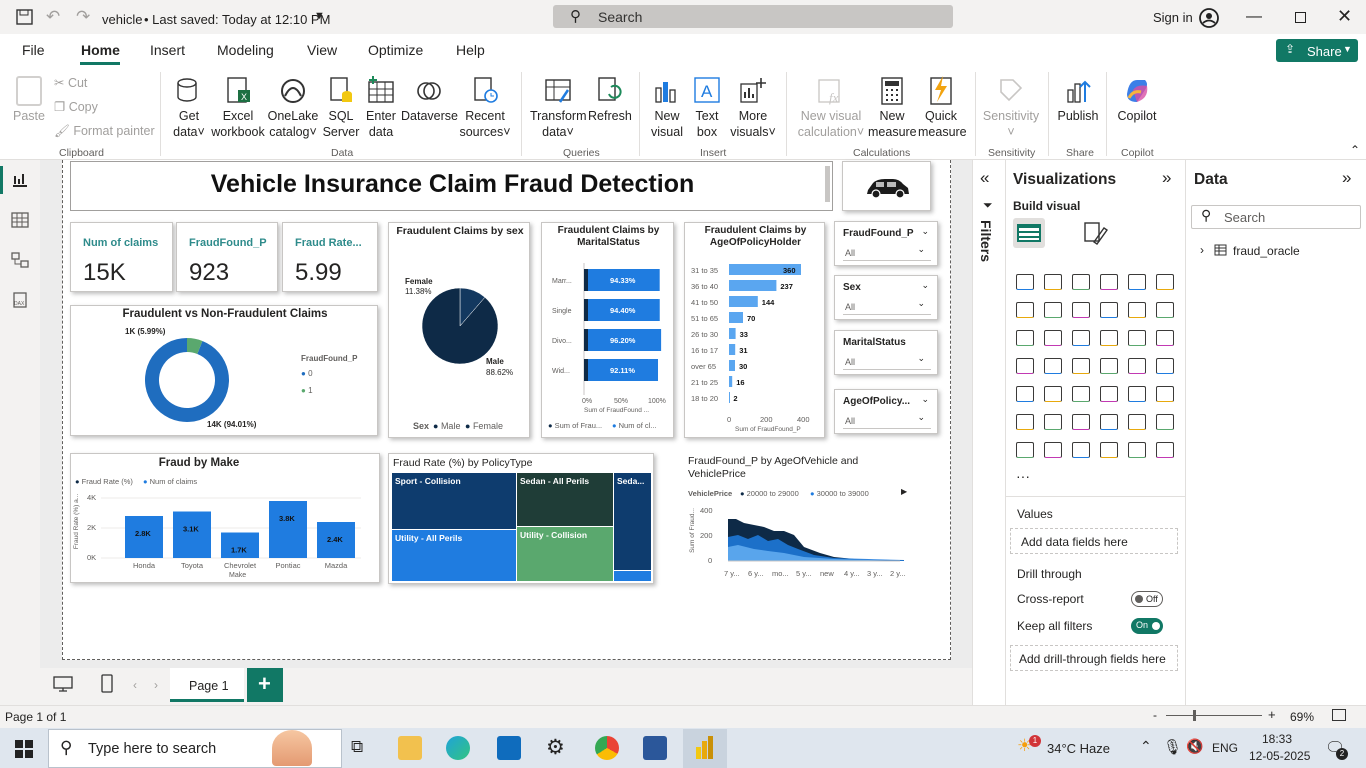 The image size is (1366, 768). Describe the element at coordinates (1166, 178) in the screenshot. I see `collapse-viz-icon: »` at that location.